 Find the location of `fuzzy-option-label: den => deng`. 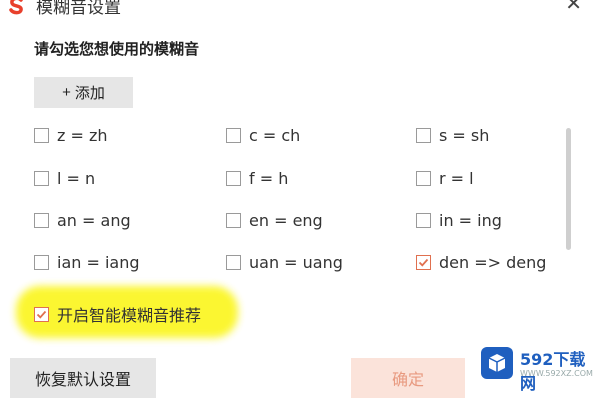

fuzzy-option-label: den => deng is located at coordinates (493, 262).